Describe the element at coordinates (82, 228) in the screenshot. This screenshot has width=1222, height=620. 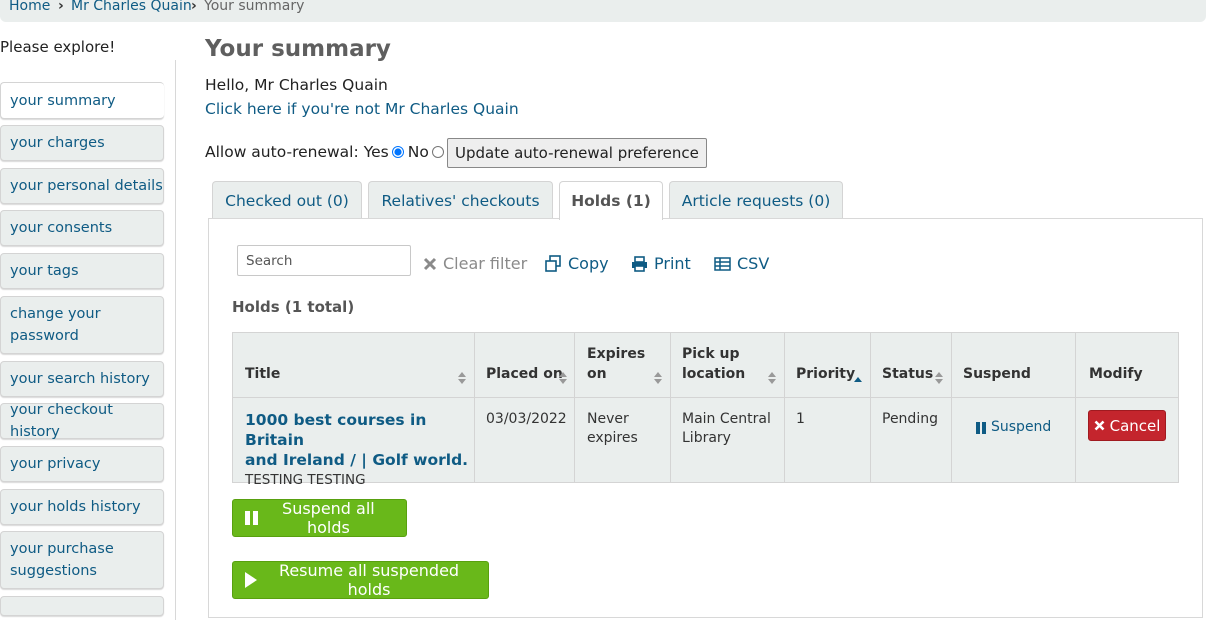
I see `sidebar-item-consents: your consents` at that location.